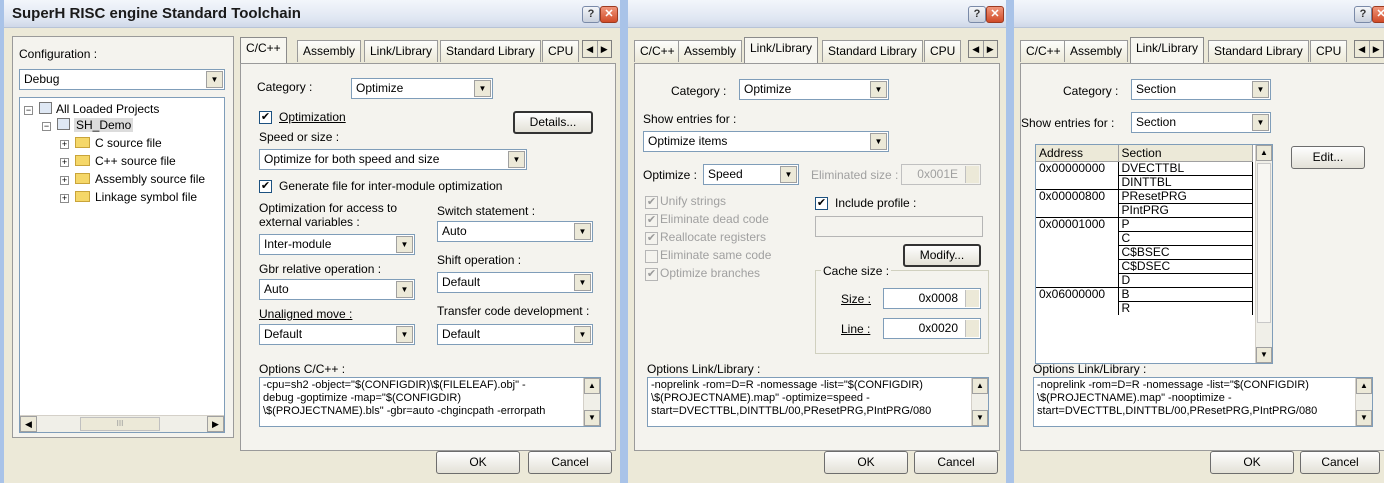  I want to click on transfer-code-select: Default ▼, so click(515, 334).